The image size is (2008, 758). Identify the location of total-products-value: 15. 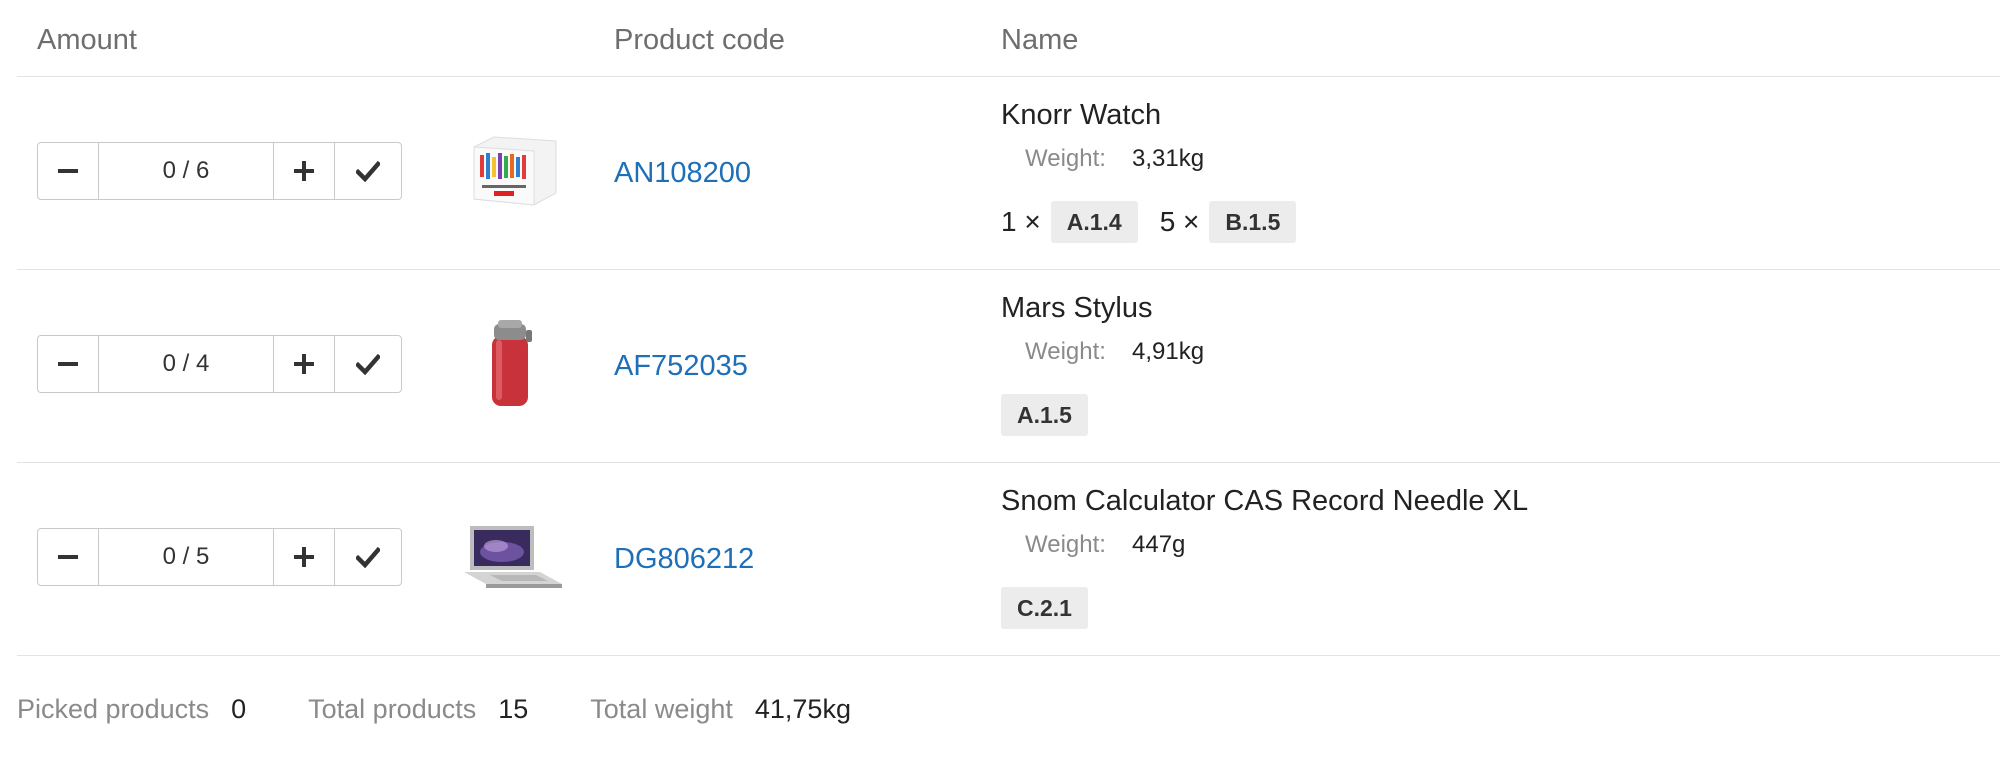
(513, 709).